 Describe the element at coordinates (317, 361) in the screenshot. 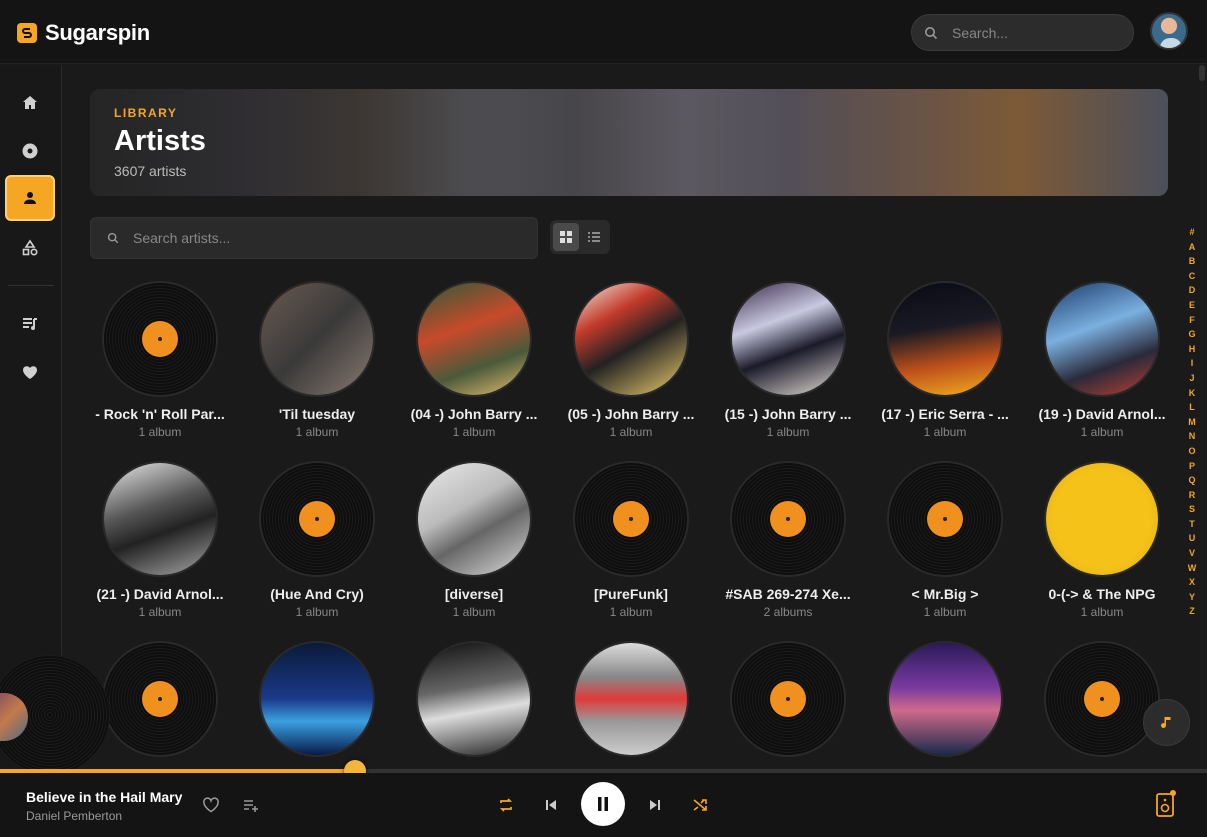

I see `artist-card: 'Til tuesday 1 album` at that location.